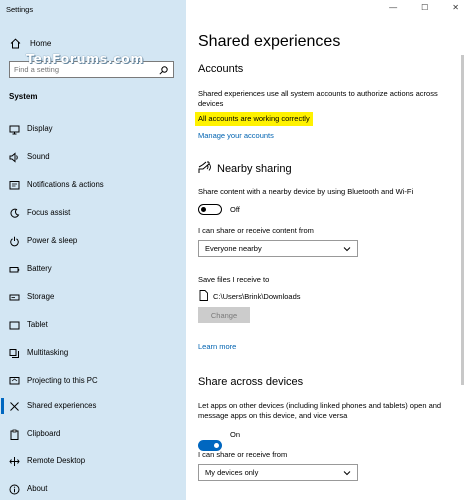 This screenshot has height=500, width=465. What do you see at coordinates (41, 43) in the screenshot?
I see `sidebar-item-label: Home` at bounding box center [41, 43].